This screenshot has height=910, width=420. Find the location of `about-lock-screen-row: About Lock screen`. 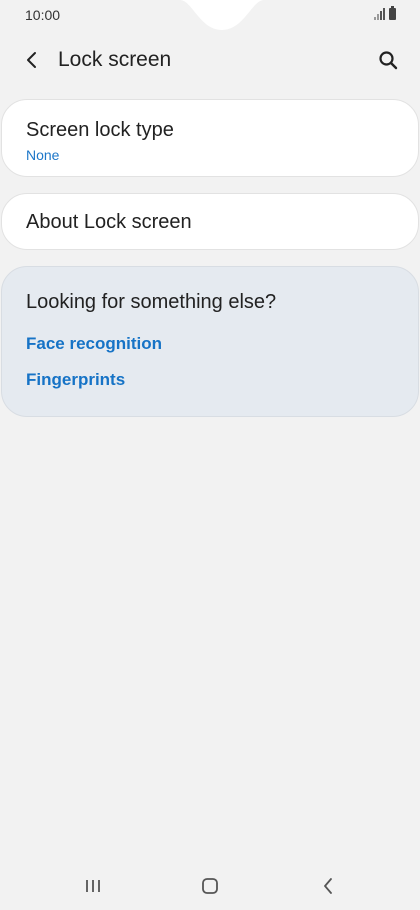

about-lock-screen-row: About Lock screen is located at coordinates (210, 221).